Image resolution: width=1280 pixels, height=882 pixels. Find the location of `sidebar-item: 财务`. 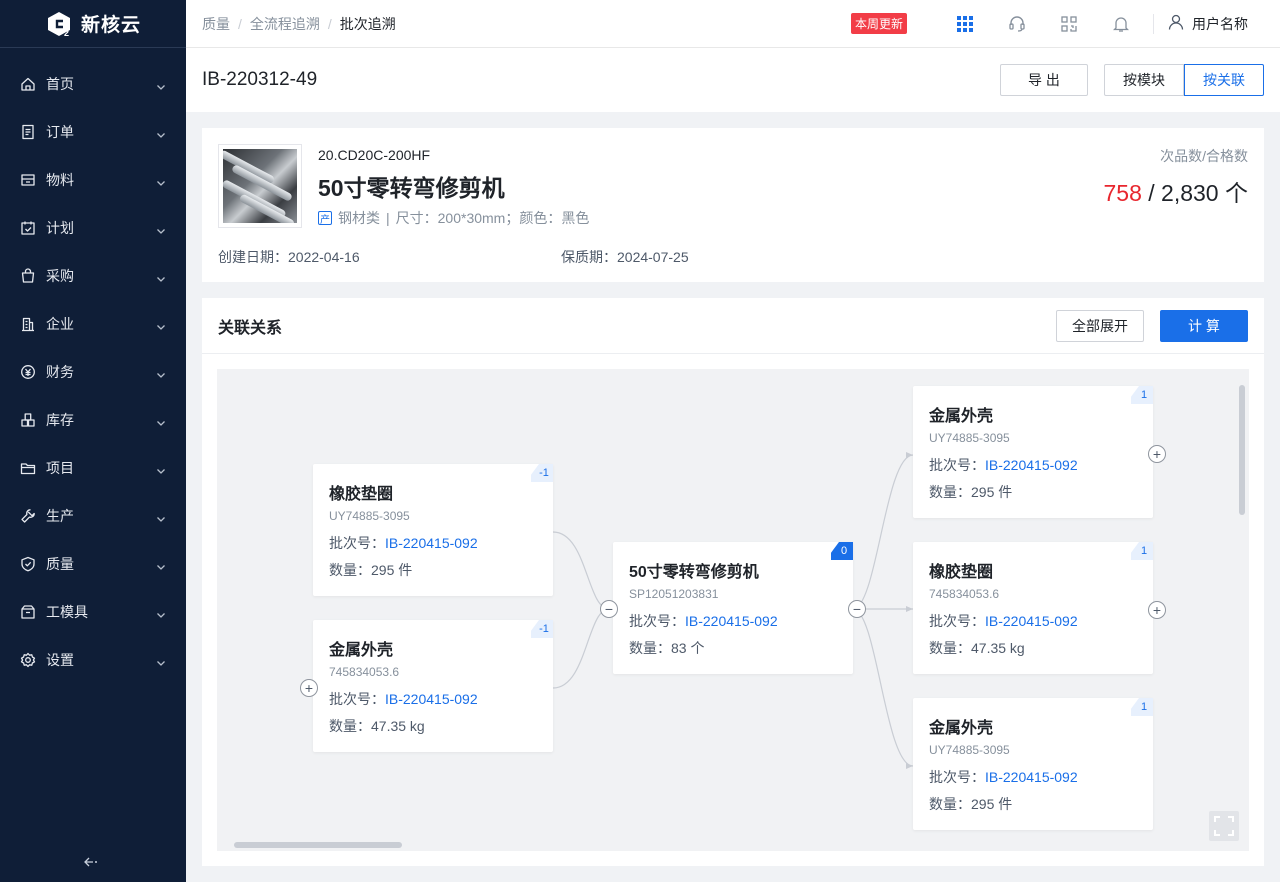

sidebar-item: 财务 is located at coordinates (93, 372).